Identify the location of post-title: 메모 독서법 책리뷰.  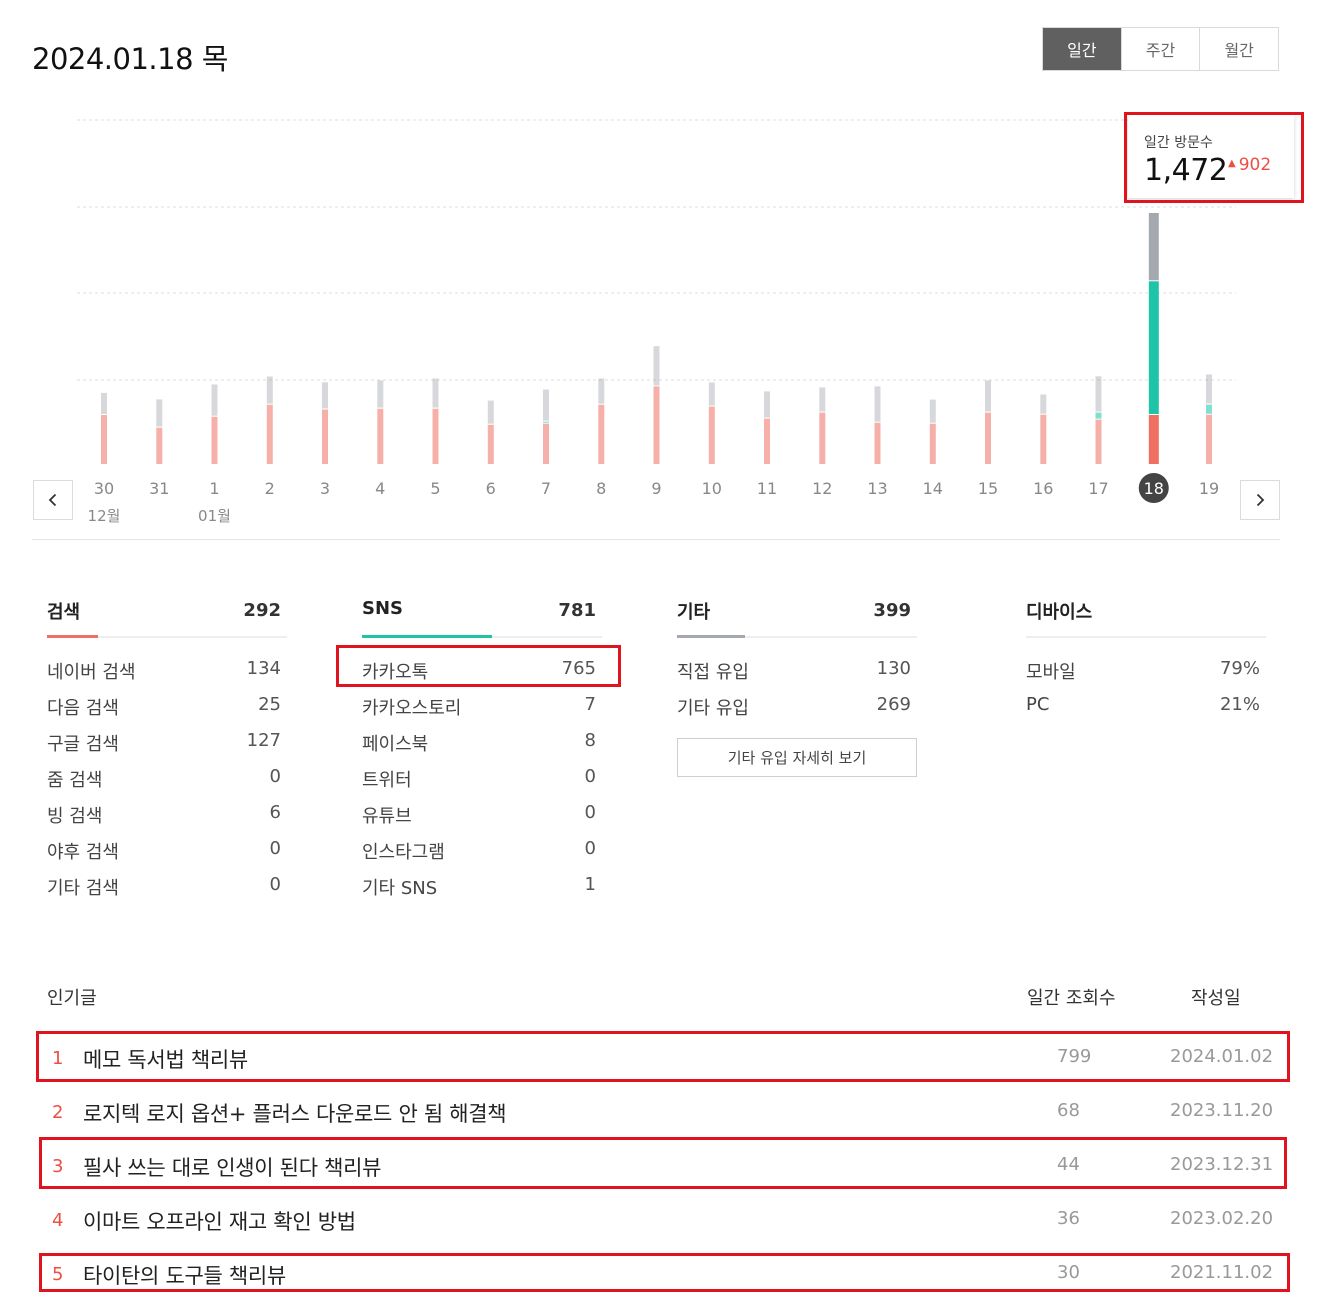
(165, 1059).